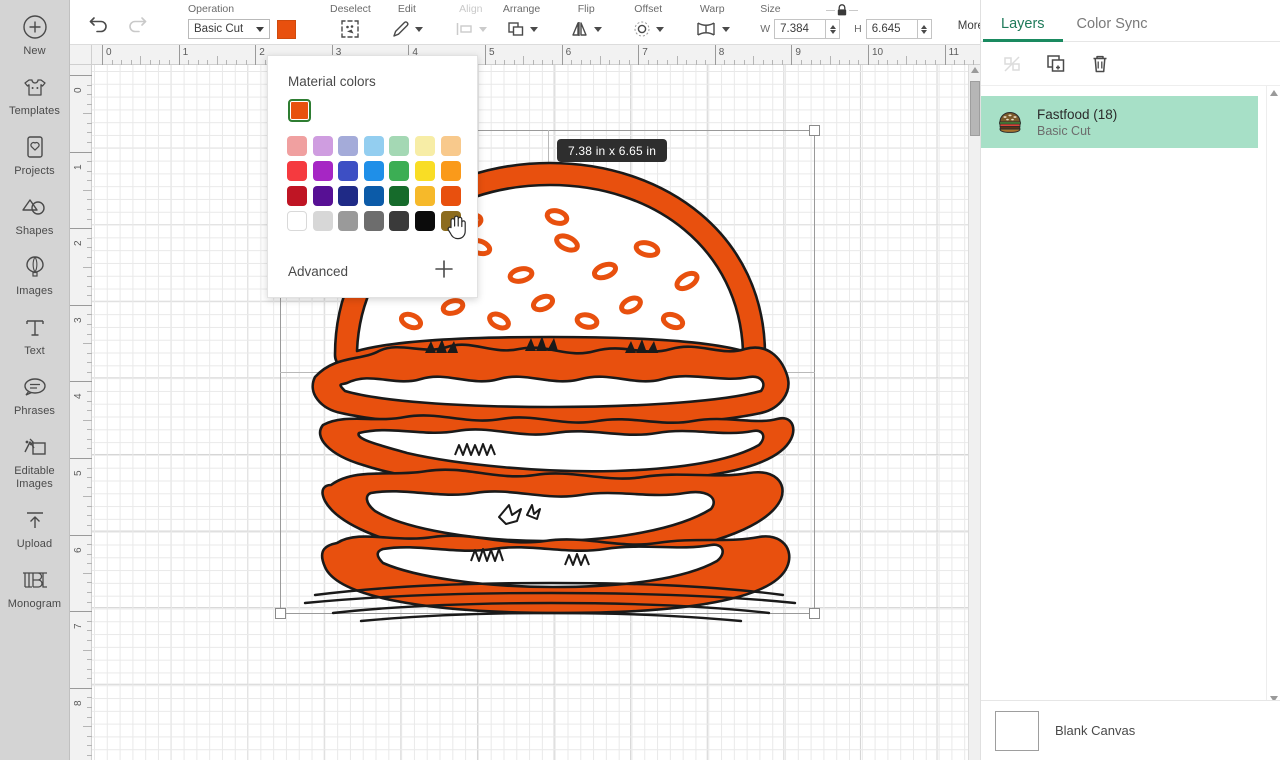 The image size is (1280, 760). What do you see at coordinates (401, 29) in the screenshot?
I see `pencil-icon` at bounding box center [401, 29].